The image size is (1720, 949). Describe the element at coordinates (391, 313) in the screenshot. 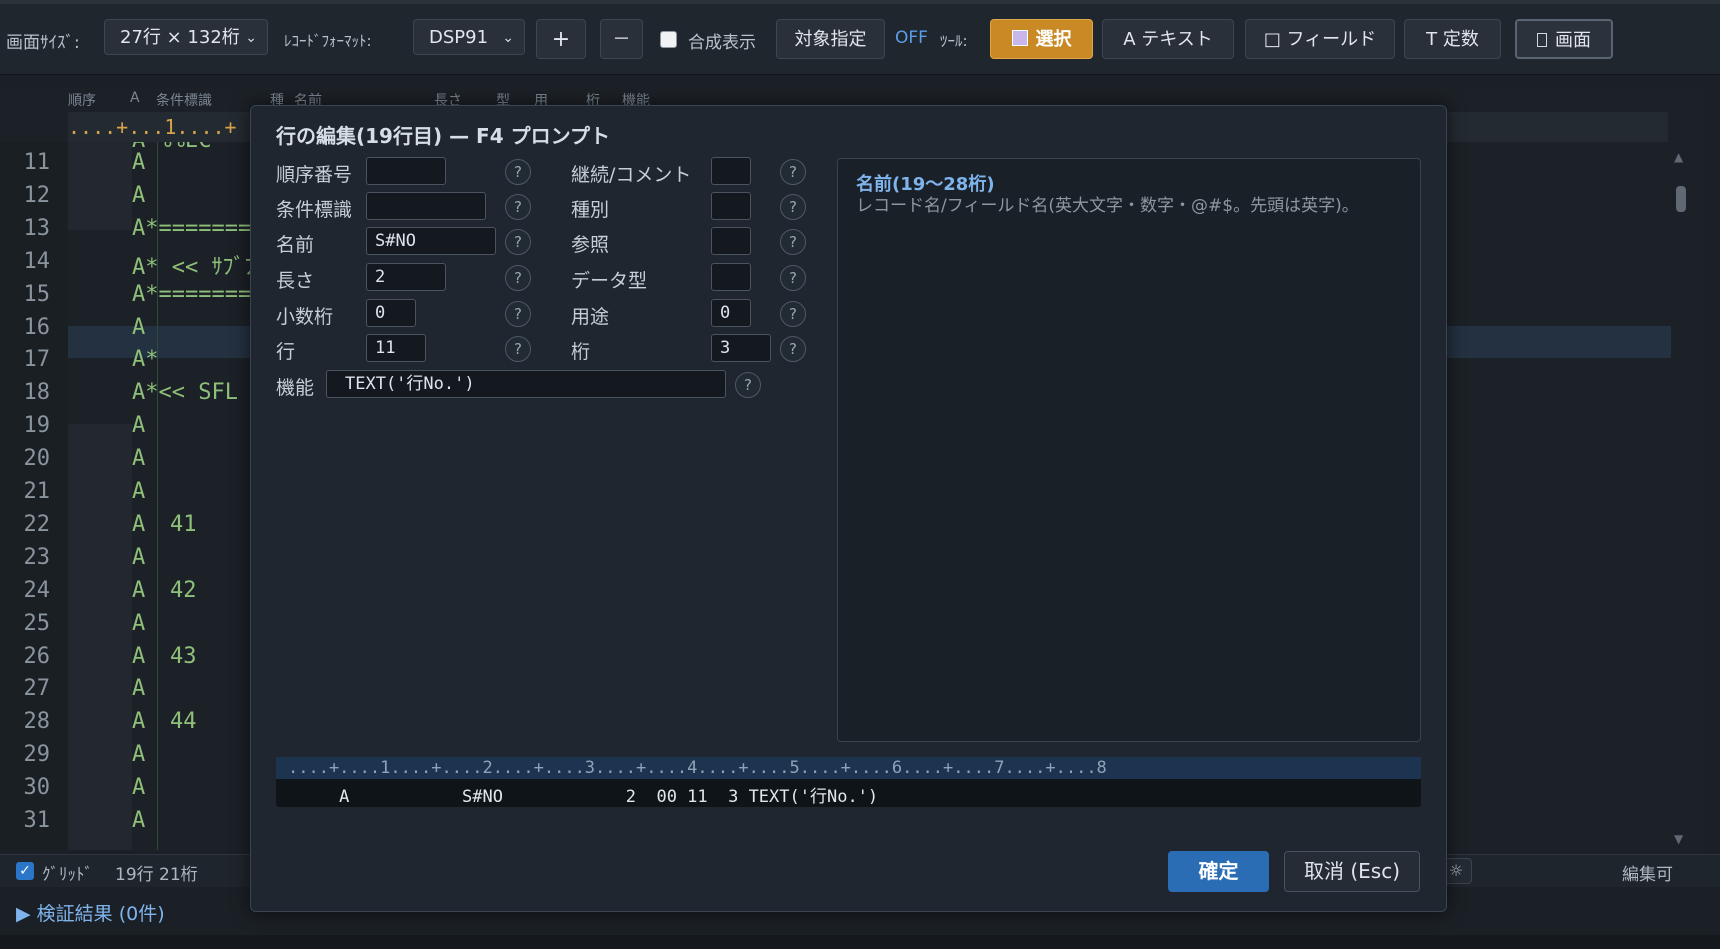

I see `decimal-input: 0` at that location.